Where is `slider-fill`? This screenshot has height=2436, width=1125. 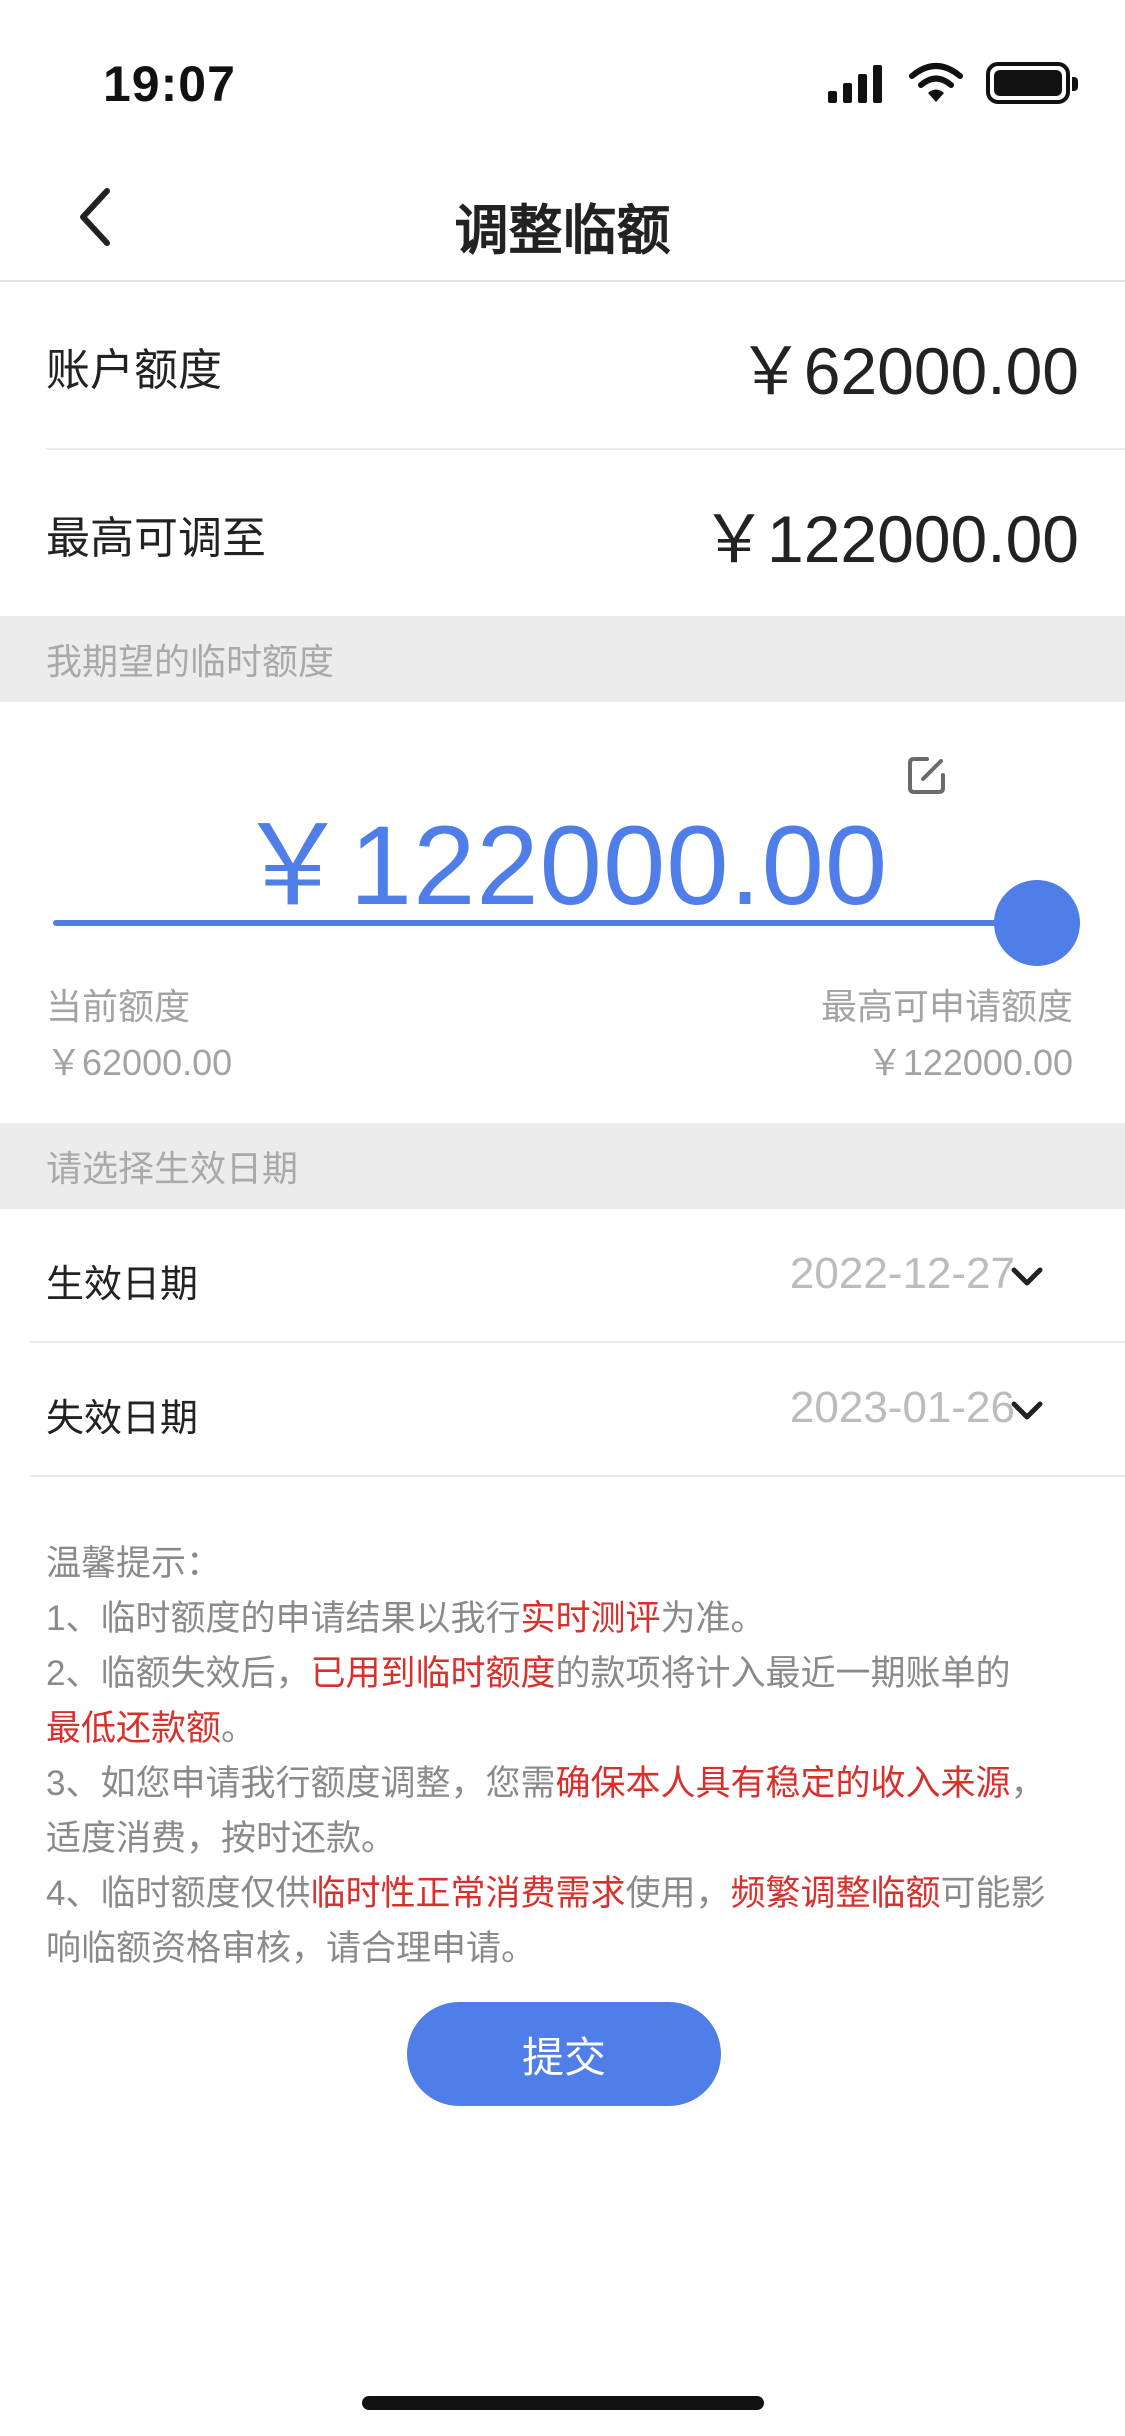 slider-fill is located at coordinates (545, 923).